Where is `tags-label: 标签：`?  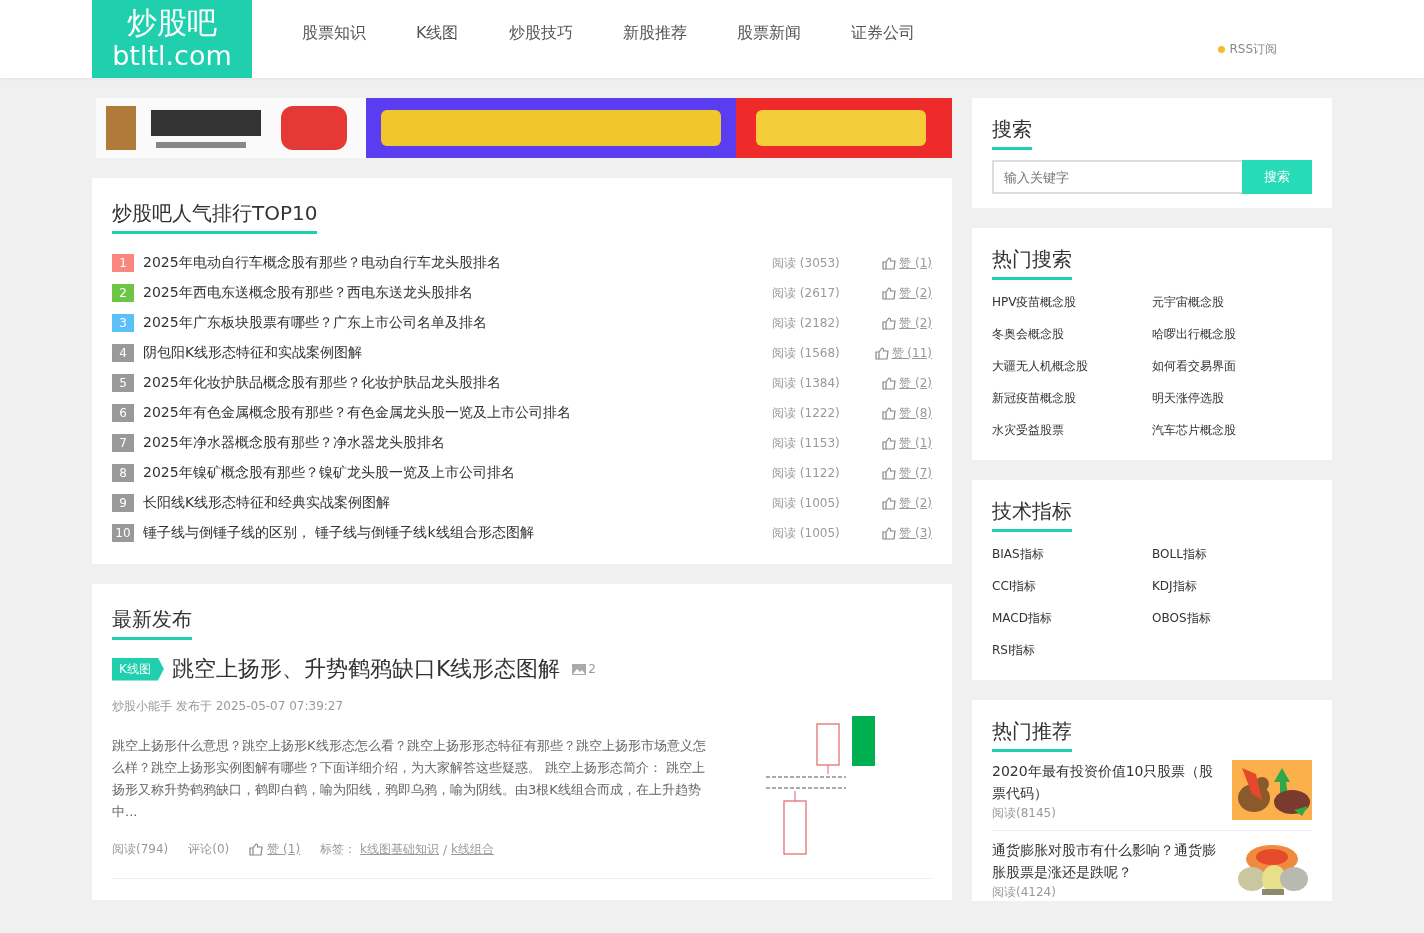 tags-label: 标签： is located at coordinates (338, 849).